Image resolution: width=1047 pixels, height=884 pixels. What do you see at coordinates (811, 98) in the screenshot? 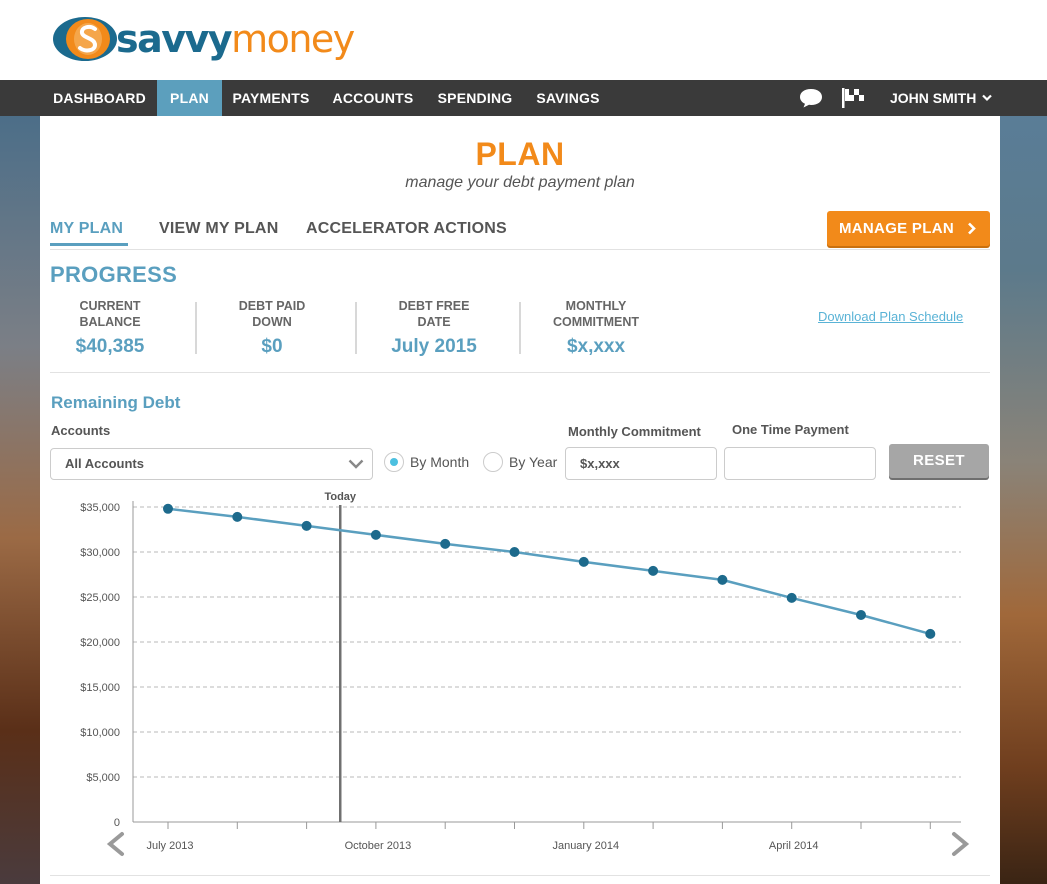
I see `chat-bubble-icon` at bounding box center [811, 98].